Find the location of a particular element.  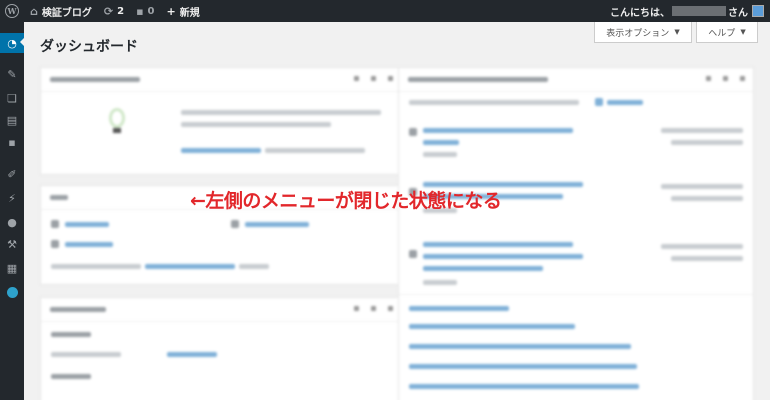

help-label: ヘルプ is located at coordinates (722, 33).